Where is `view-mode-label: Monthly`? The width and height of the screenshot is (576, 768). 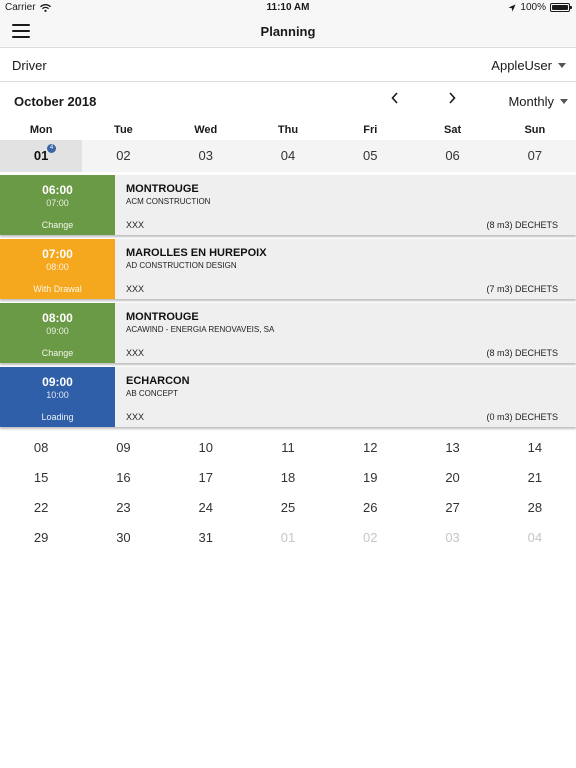 view-mode-label: Monthly is located at coordinates (531, 101).